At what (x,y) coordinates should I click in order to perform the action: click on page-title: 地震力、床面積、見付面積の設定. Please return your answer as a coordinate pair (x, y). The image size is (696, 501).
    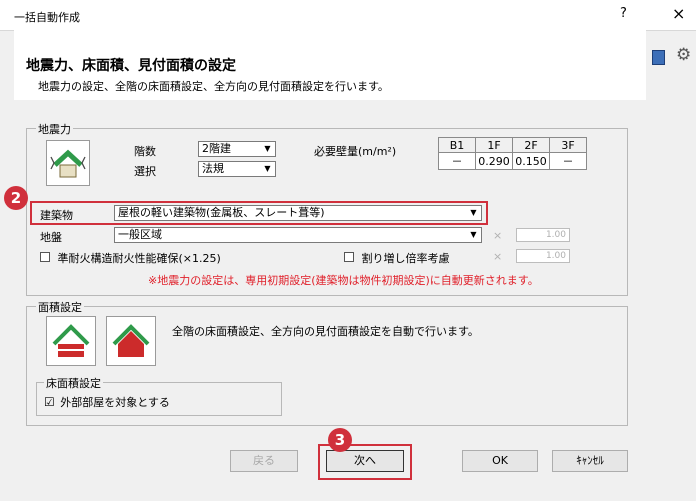
    Looking at the image, I should click on (131, 66).